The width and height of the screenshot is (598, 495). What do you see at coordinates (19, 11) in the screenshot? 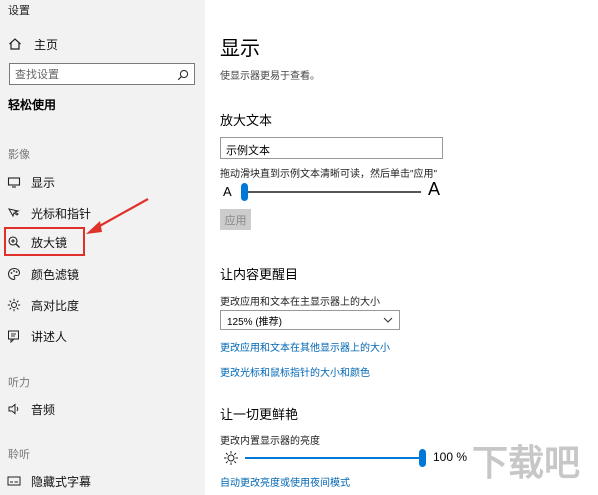
I see `window-title: 设置` at bounding box center [19, 11].